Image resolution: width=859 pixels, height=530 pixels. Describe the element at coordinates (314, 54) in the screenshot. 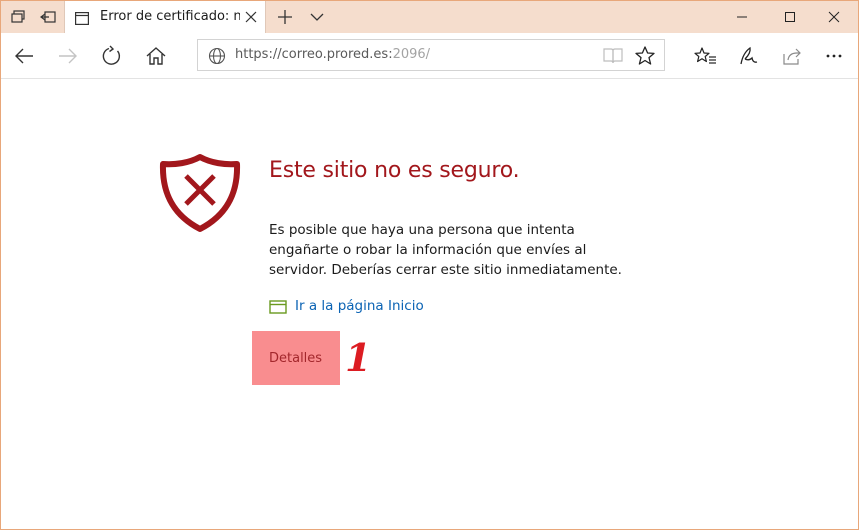

I see `url-main: https://correo.prored.es:` at that location.